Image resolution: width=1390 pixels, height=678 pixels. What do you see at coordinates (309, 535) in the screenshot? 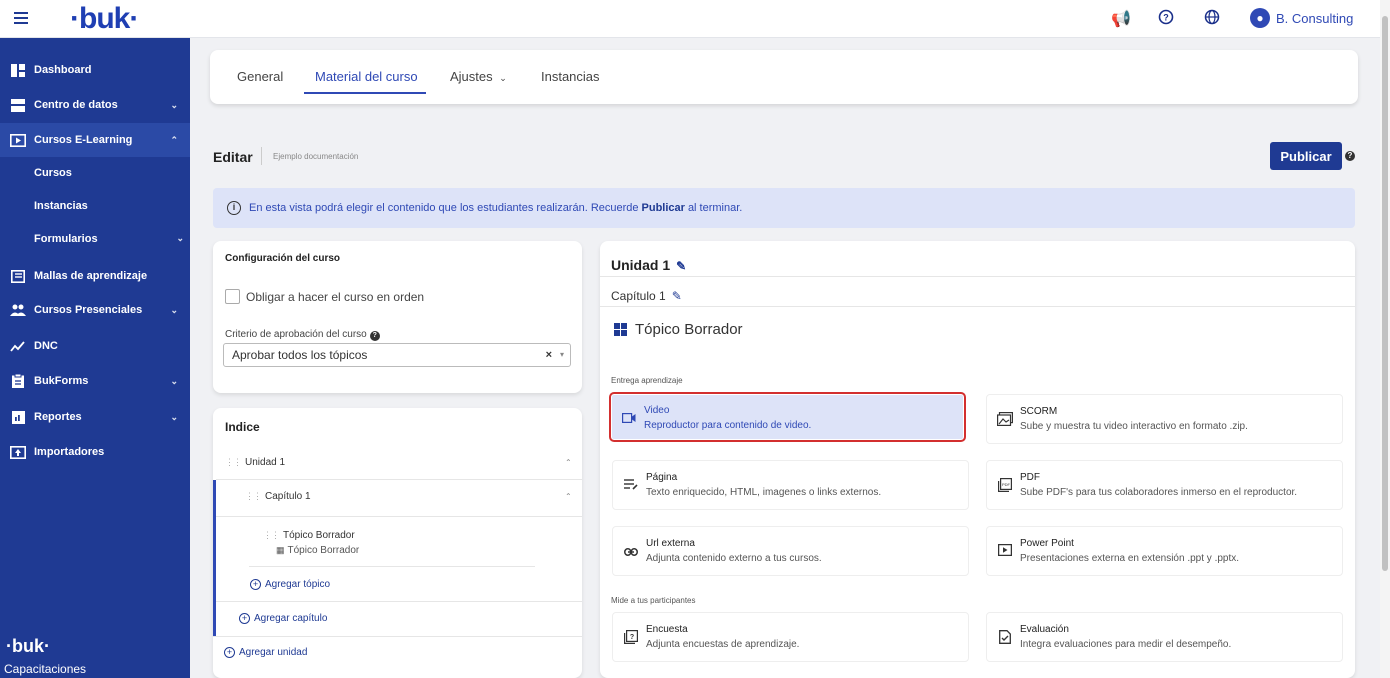
I see `index-topic: ⋮⋮ Tópico Borrador` at bounding box center [309, 535].